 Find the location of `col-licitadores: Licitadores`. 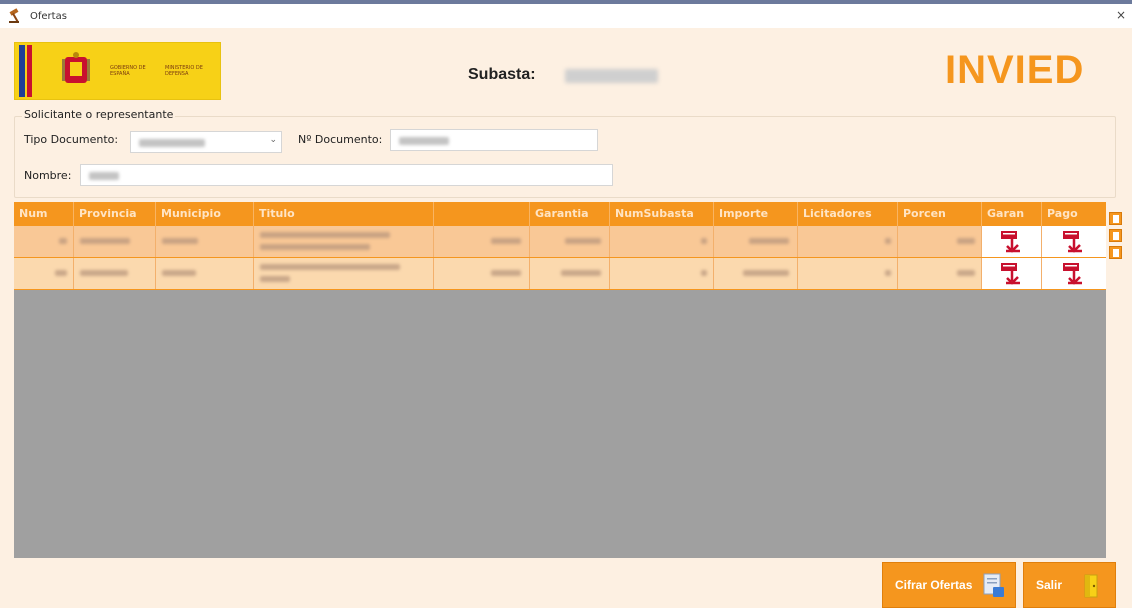

col-licitadores: Licitadores is located at coordinates (848, 214).